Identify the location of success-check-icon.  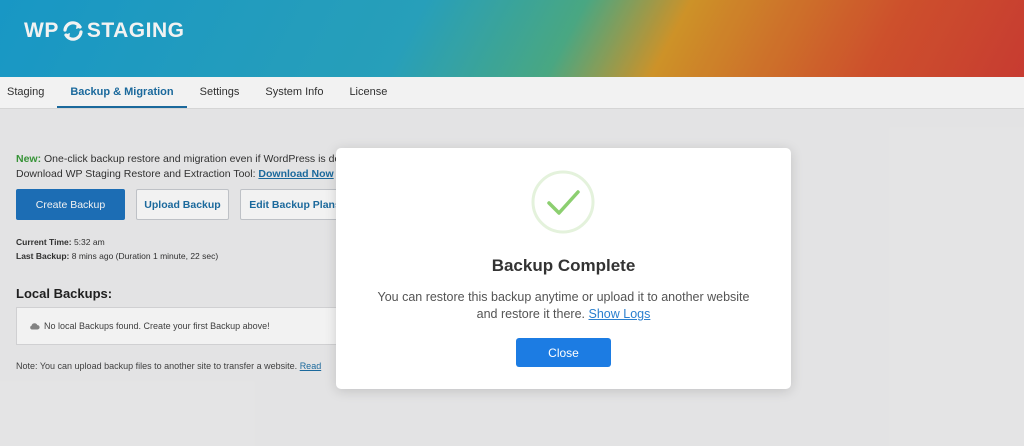
(563, 202).